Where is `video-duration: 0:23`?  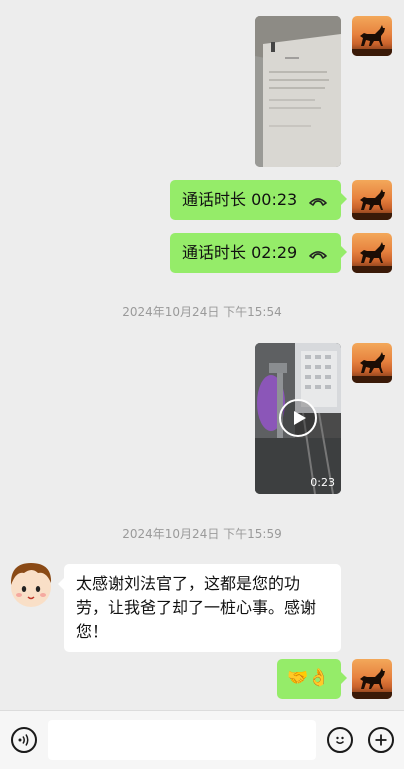
video-duration: 0:23 is located at coordinates (322, 482).